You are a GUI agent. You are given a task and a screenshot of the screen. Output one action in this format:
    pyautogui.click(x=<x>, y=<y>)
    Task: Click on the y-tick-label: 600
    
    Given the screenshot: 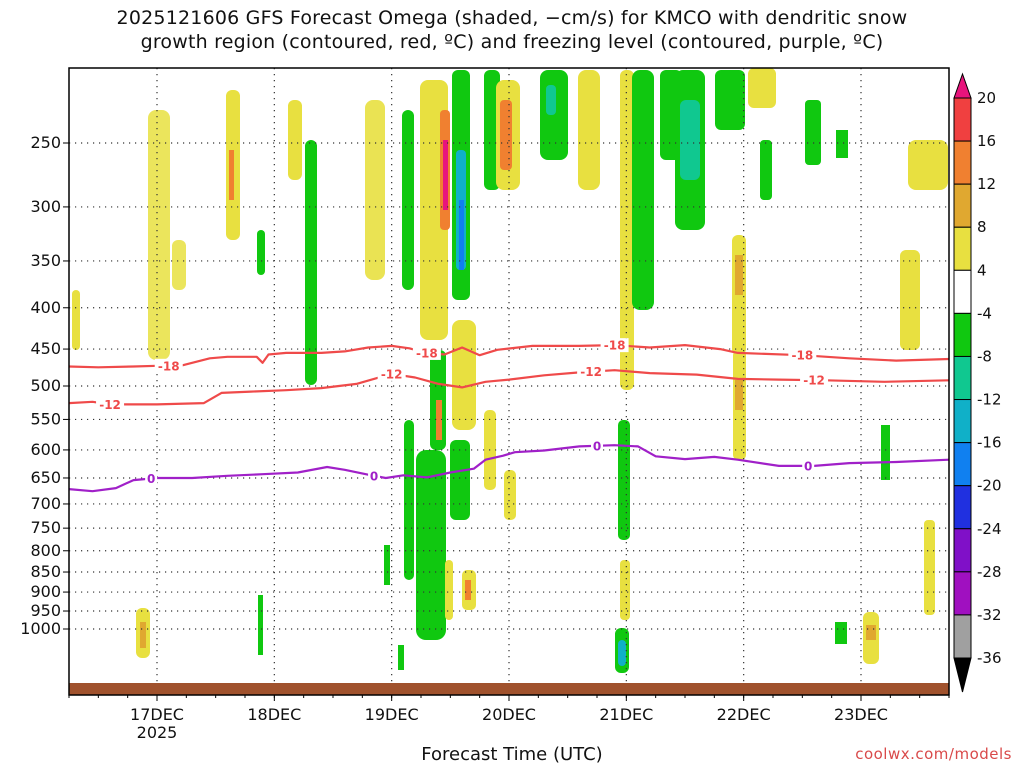 What is the action you would take?
    pyautogui.click(x=45, y=449)
    